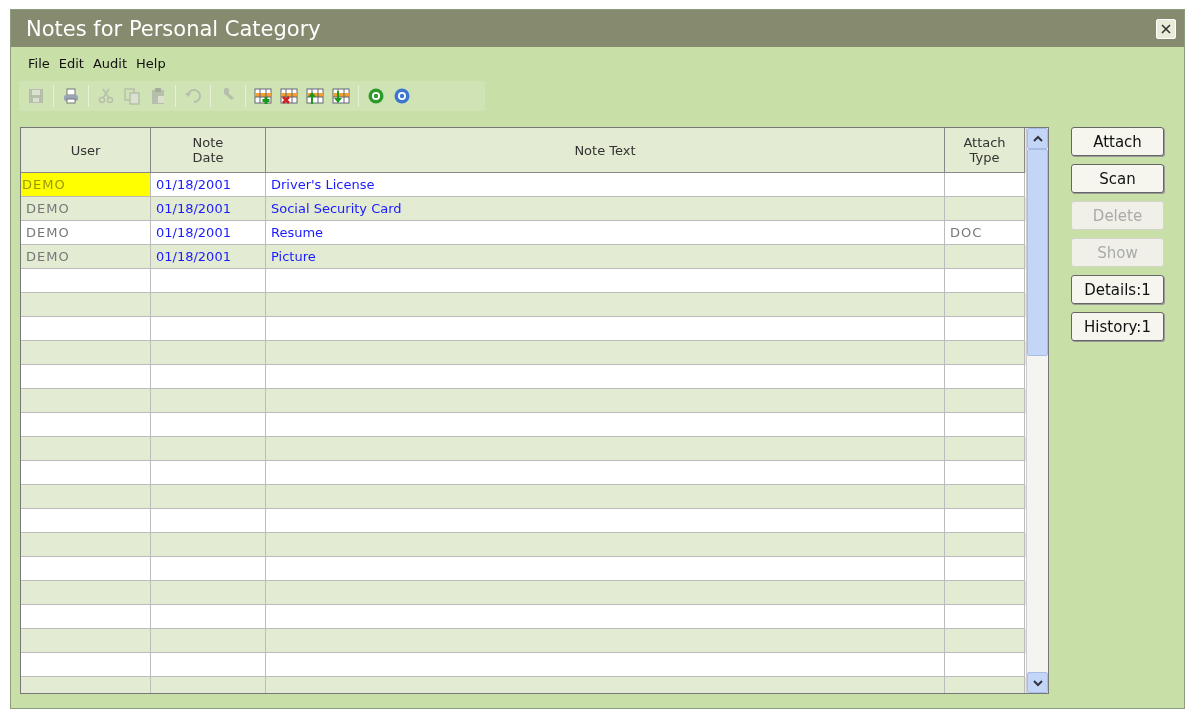  What do you see at coordinates (1117, 178) in the screenshot?
I see `action-button: Scan` at bounding box center [1117, 178].